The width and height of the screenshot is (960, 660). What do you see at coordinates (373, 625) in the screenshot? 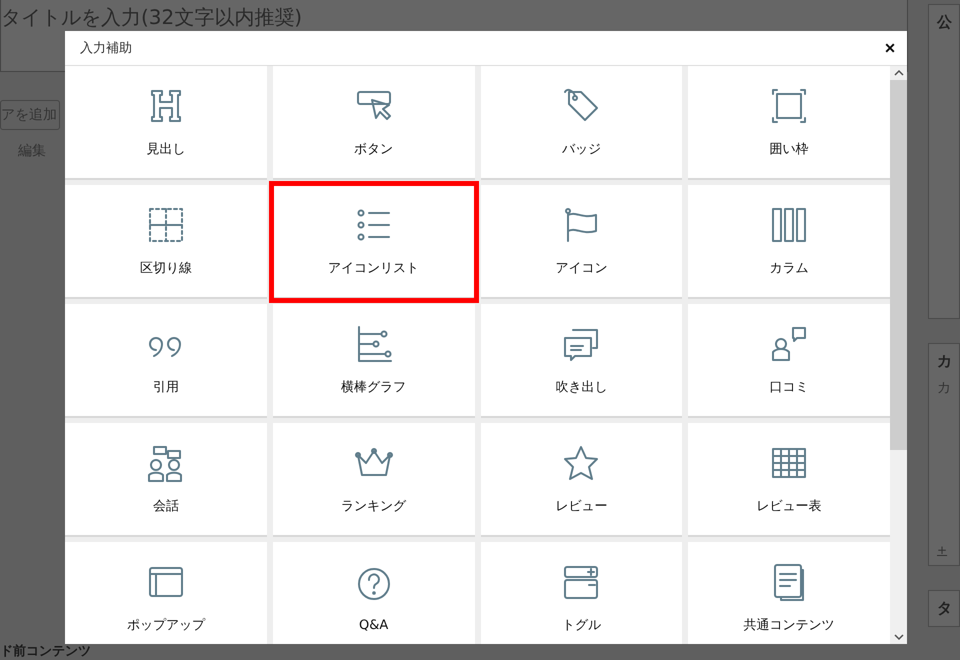
I see `tool-label: Q&A` at bounding box center [373, 625].